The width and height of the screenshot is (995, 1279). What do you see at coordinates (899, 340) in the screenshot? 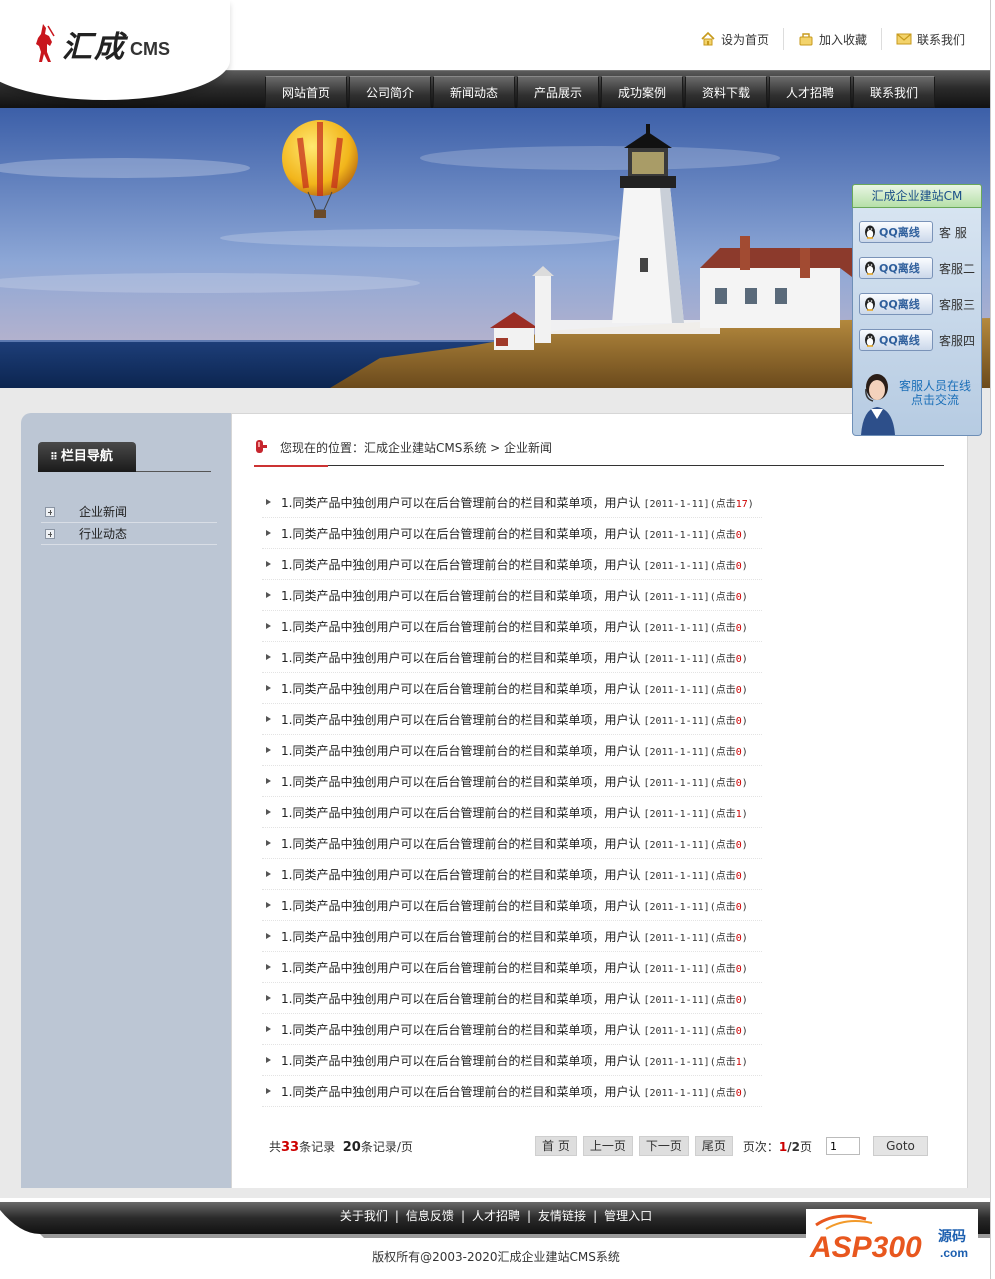
I see `qq-status-text: QQ离线` at bounding box center [899, 340].